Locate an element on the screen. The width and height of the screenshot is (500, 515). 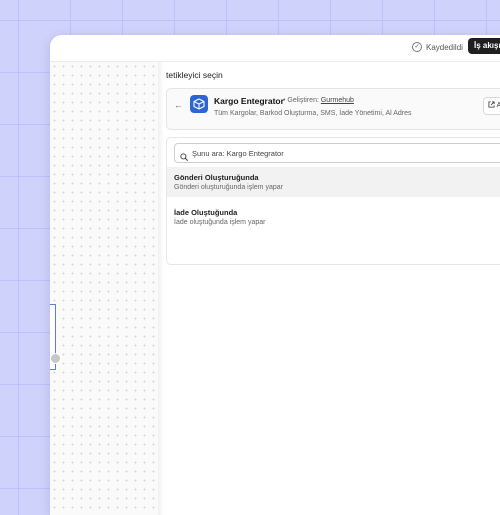
app-name: Kargo Entegrator is located at coordinates (249, 101).